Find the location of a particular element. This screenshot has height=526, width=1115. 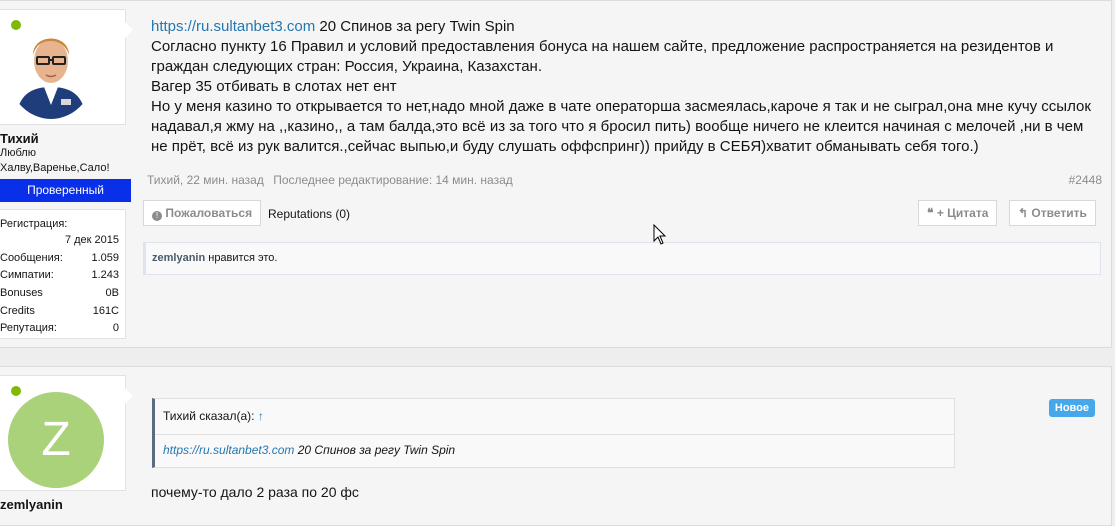

quote-button: ❝ + Цитата is located at coordinates (958, 213).